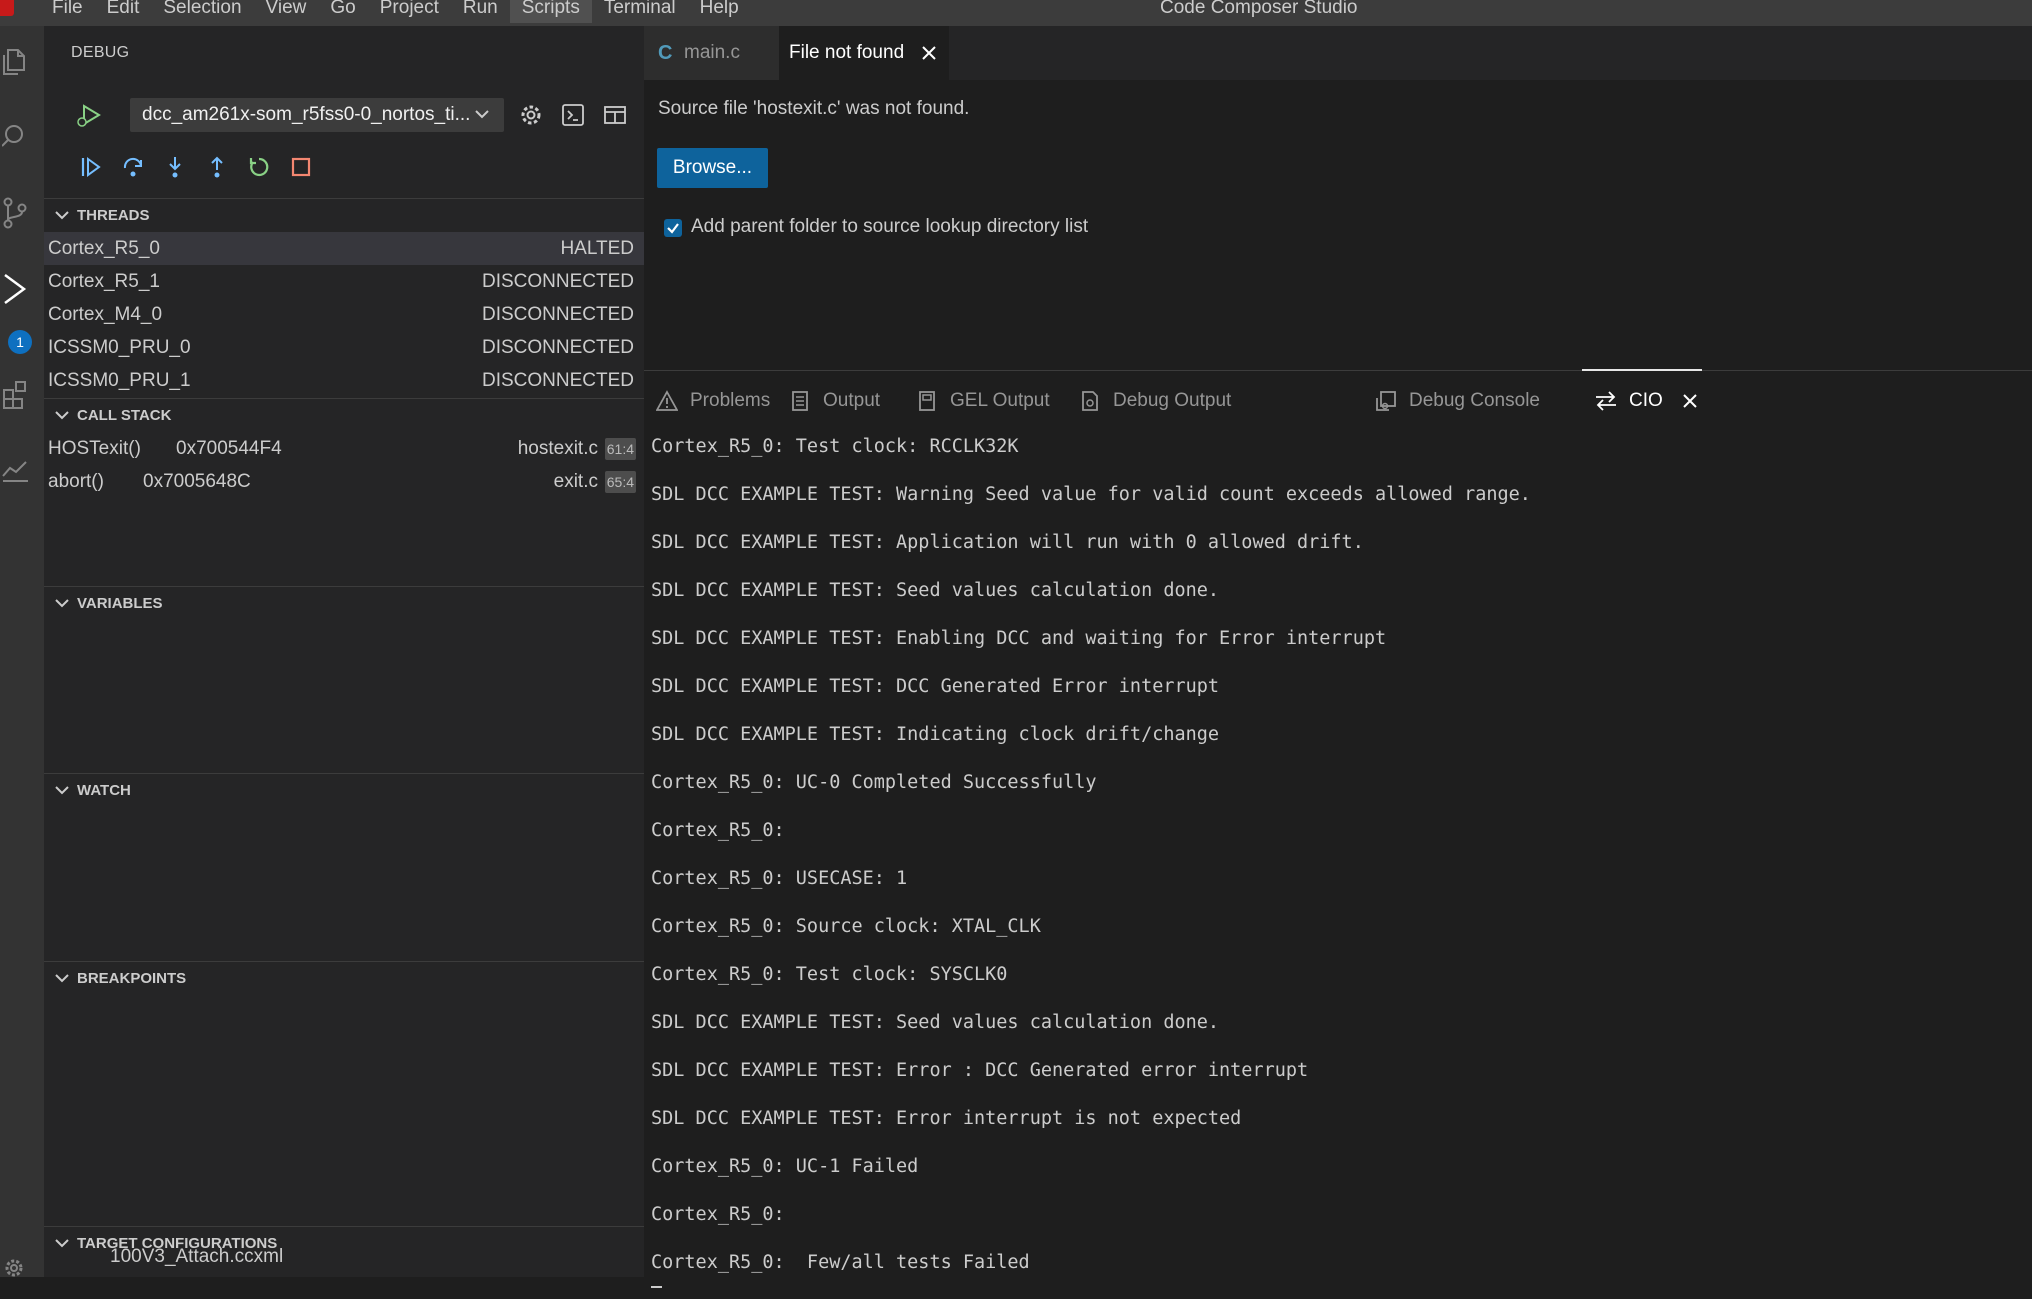 This screenshot has width=2032, height=1299. What do you see at coordinates (113, 215) in the screenshot?
I see `threads-title: THREADS` at bounding box center [113, 215].